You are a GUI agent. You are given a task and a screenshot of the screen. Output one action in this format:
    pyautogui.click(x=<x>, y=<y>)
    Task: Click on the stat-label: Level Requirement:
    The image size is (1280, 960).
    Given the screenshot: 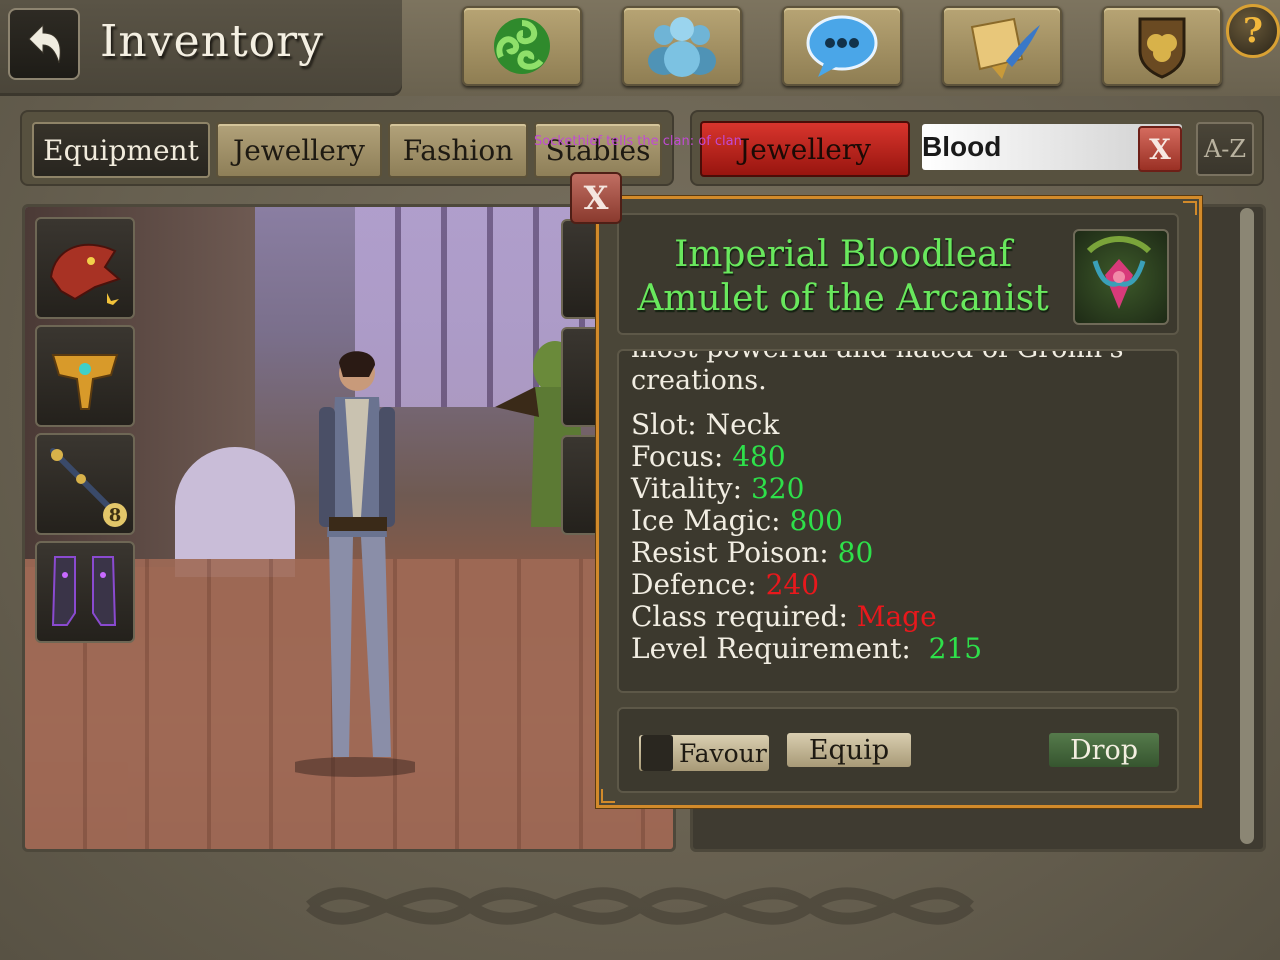 What is the action you would take?
    pyautogui.click(x=771, y=648)
    